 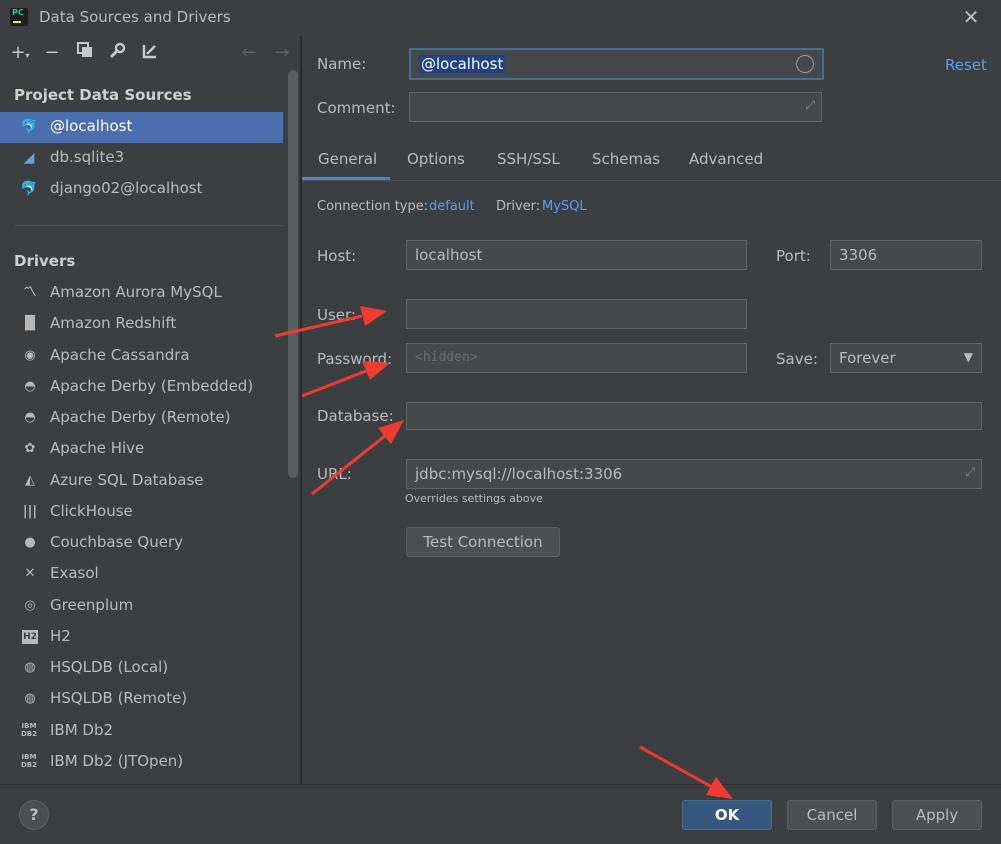 What do you see at coordinates (117, 53) in the screenshot?
I see `wrench-icon` at bounding box center [117, 53].